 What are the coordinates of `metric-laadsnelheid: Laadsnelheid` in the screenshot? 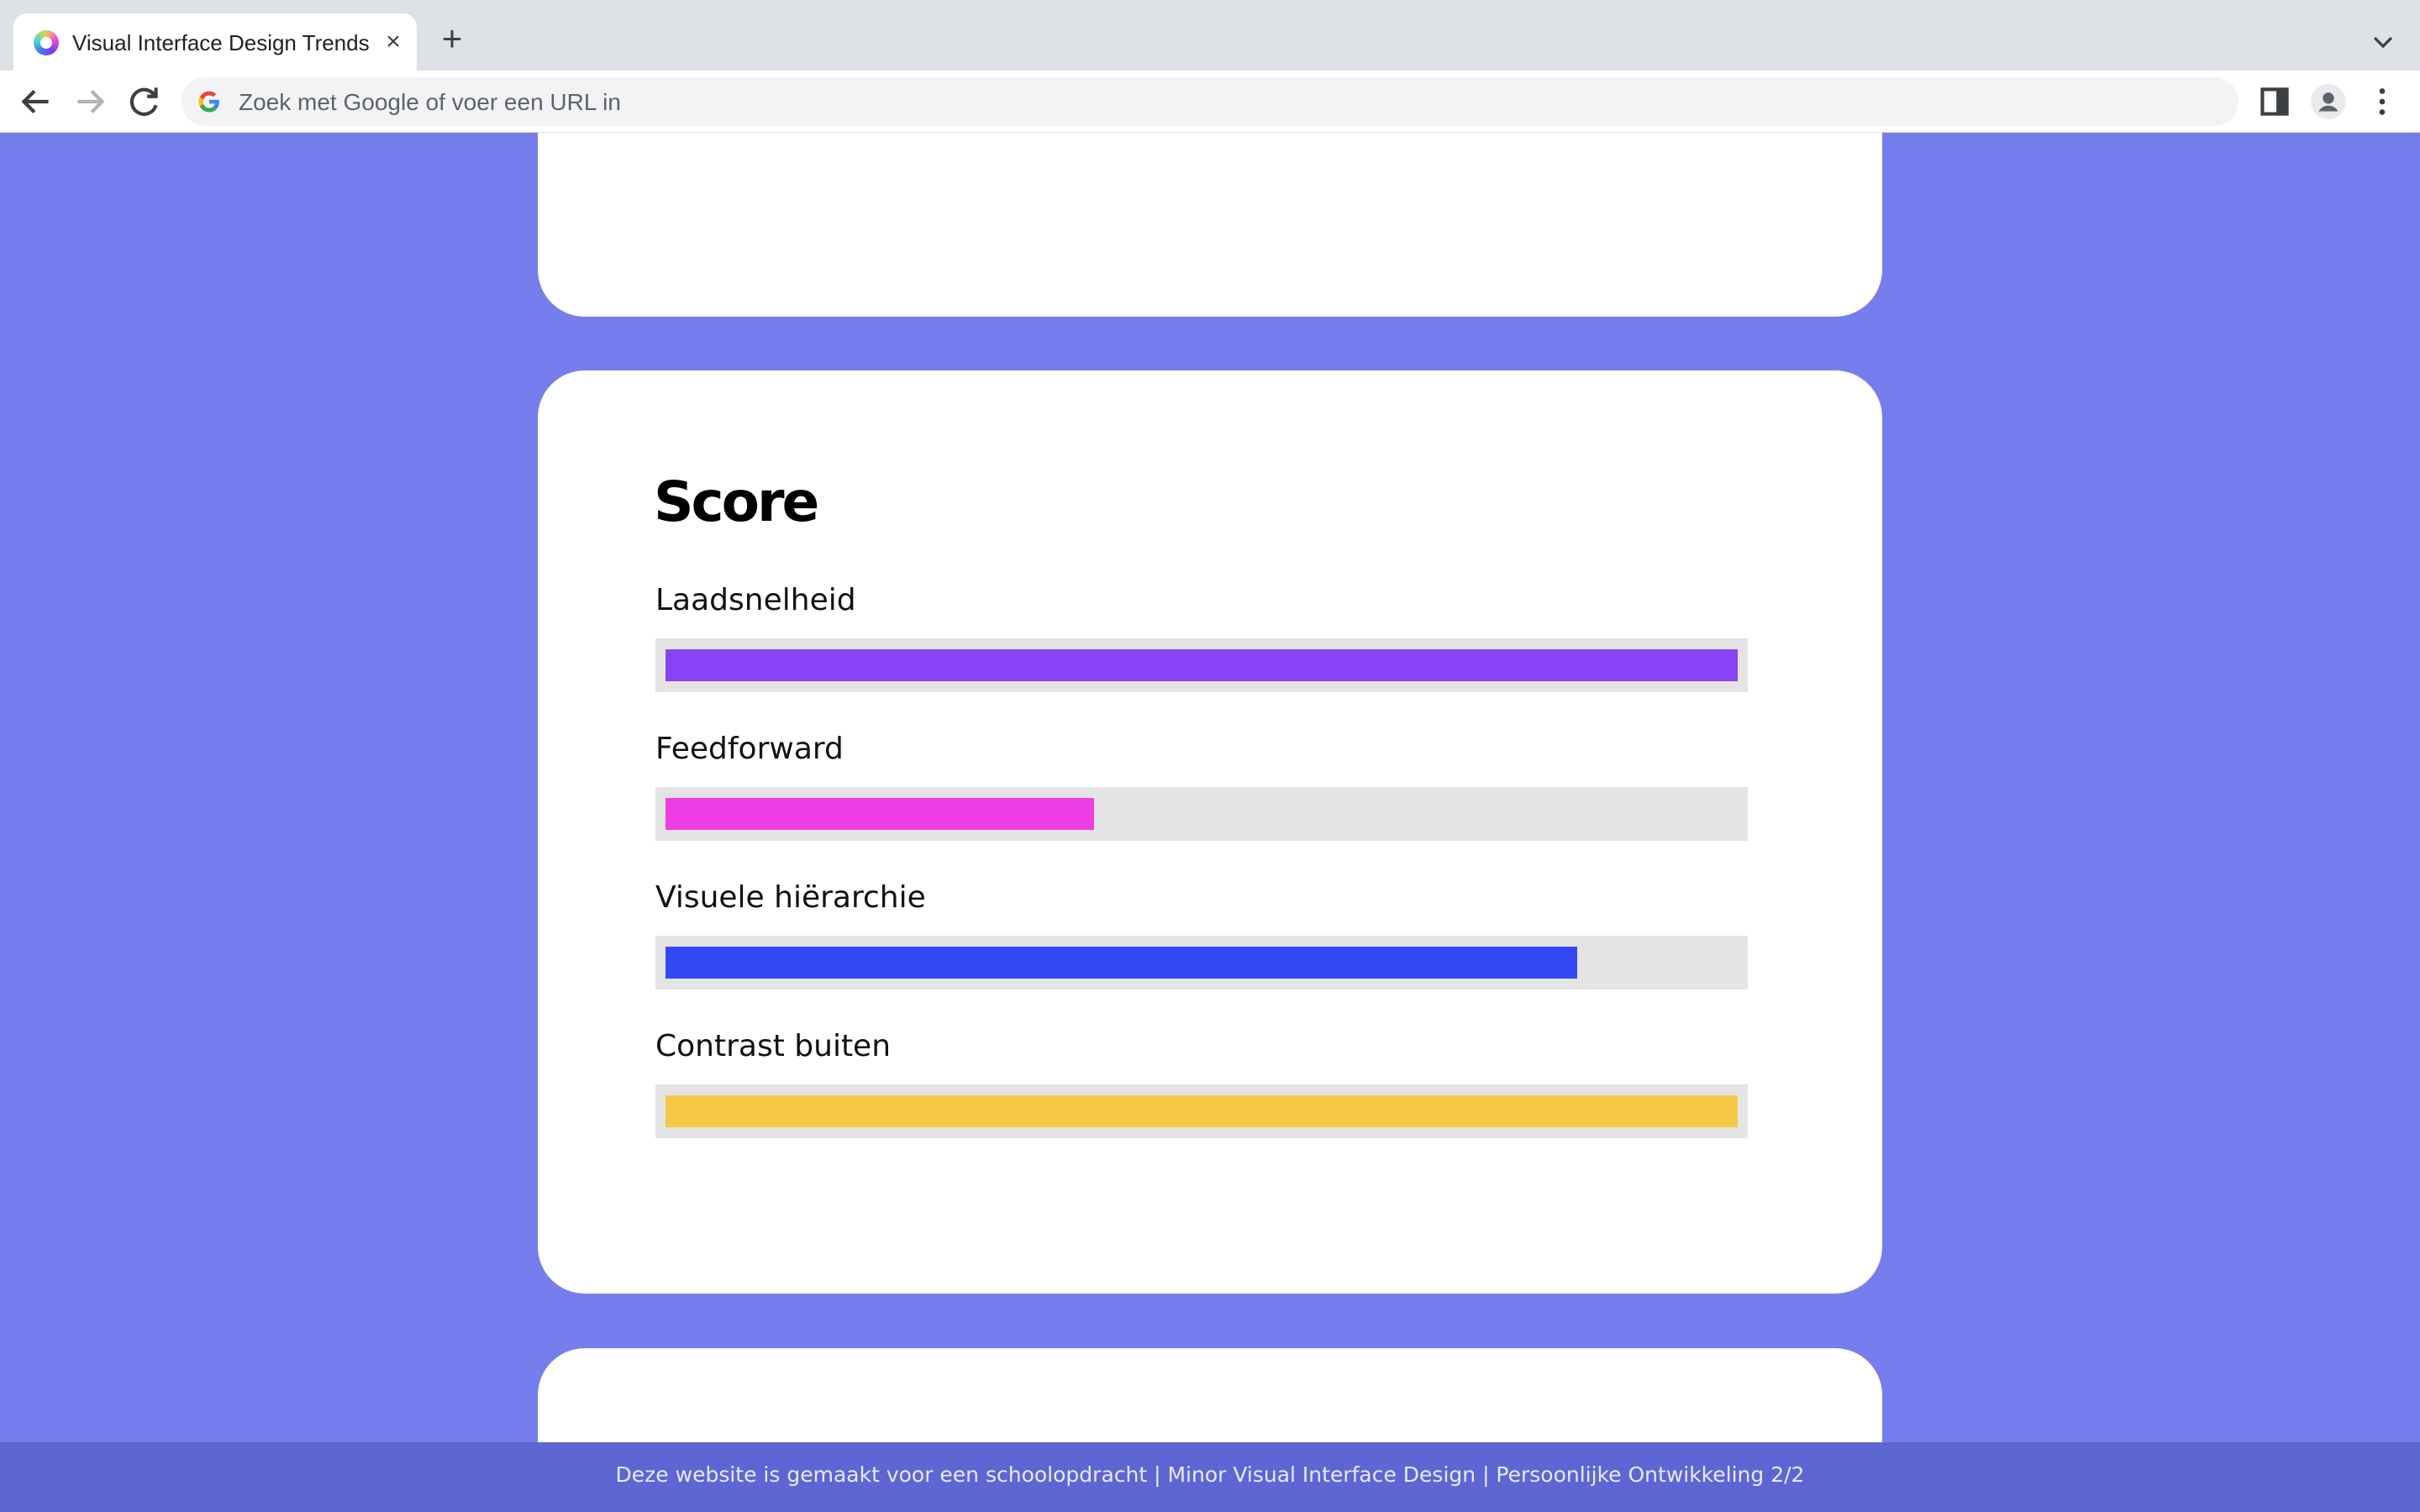 It's located at (1201, 637).